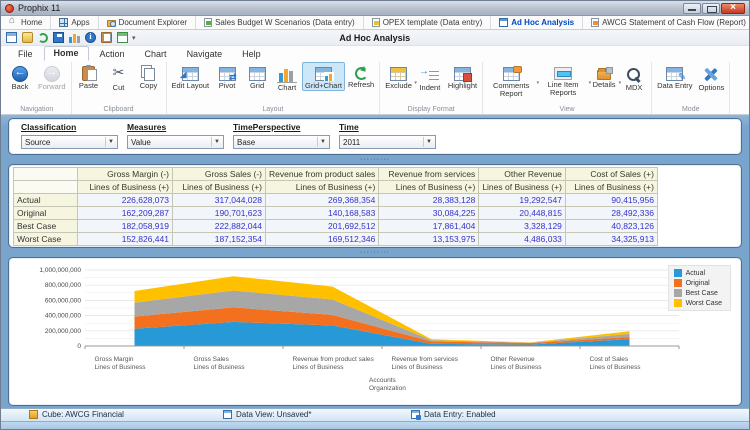 Image resolution: width=750 pixels, height=430 pixels. What do you see at coordinates (611, 239) in the screenshot?
I see `data-cell: 34,325,913` at bounding box center [611, 239].